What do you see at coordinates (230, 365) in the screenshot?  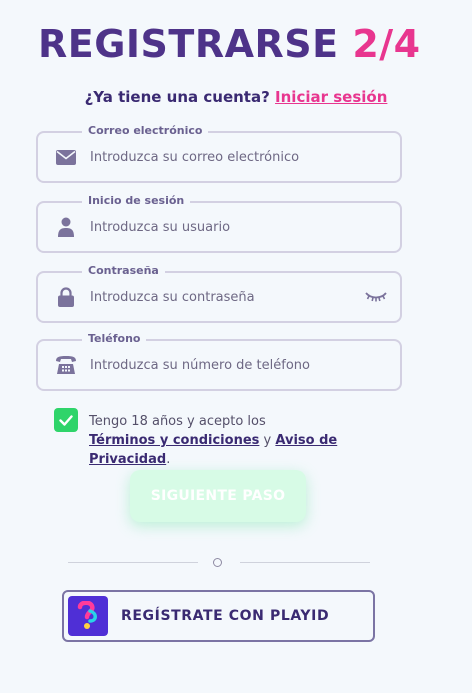 I see `phone-input` at bounding box center [230, 365].